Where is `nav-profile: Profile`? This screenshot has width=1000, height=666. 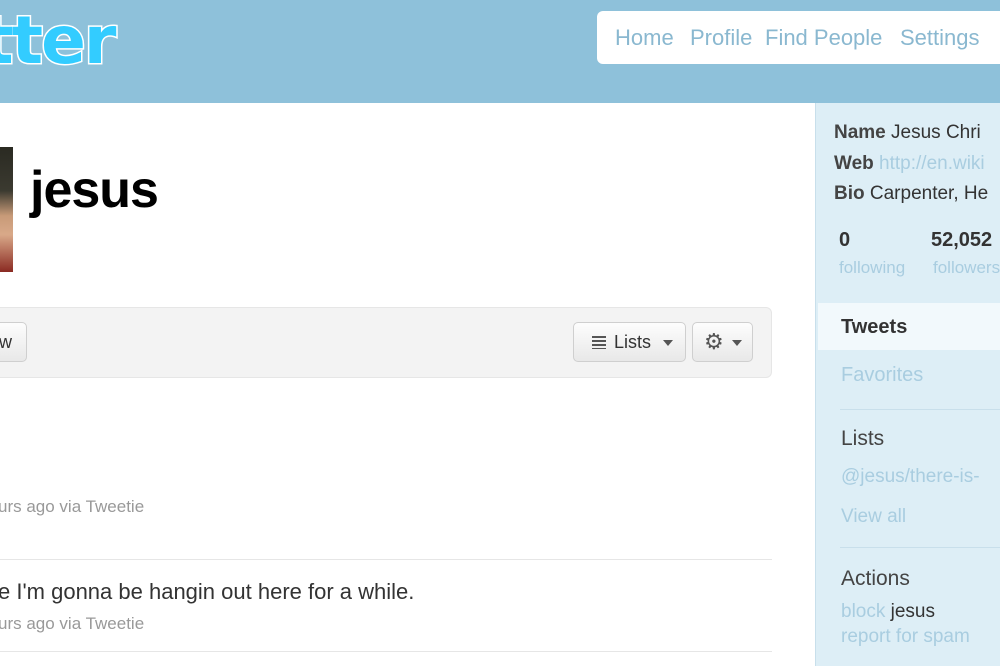 nav-profile: Profile is located at coordinates (721, 38).